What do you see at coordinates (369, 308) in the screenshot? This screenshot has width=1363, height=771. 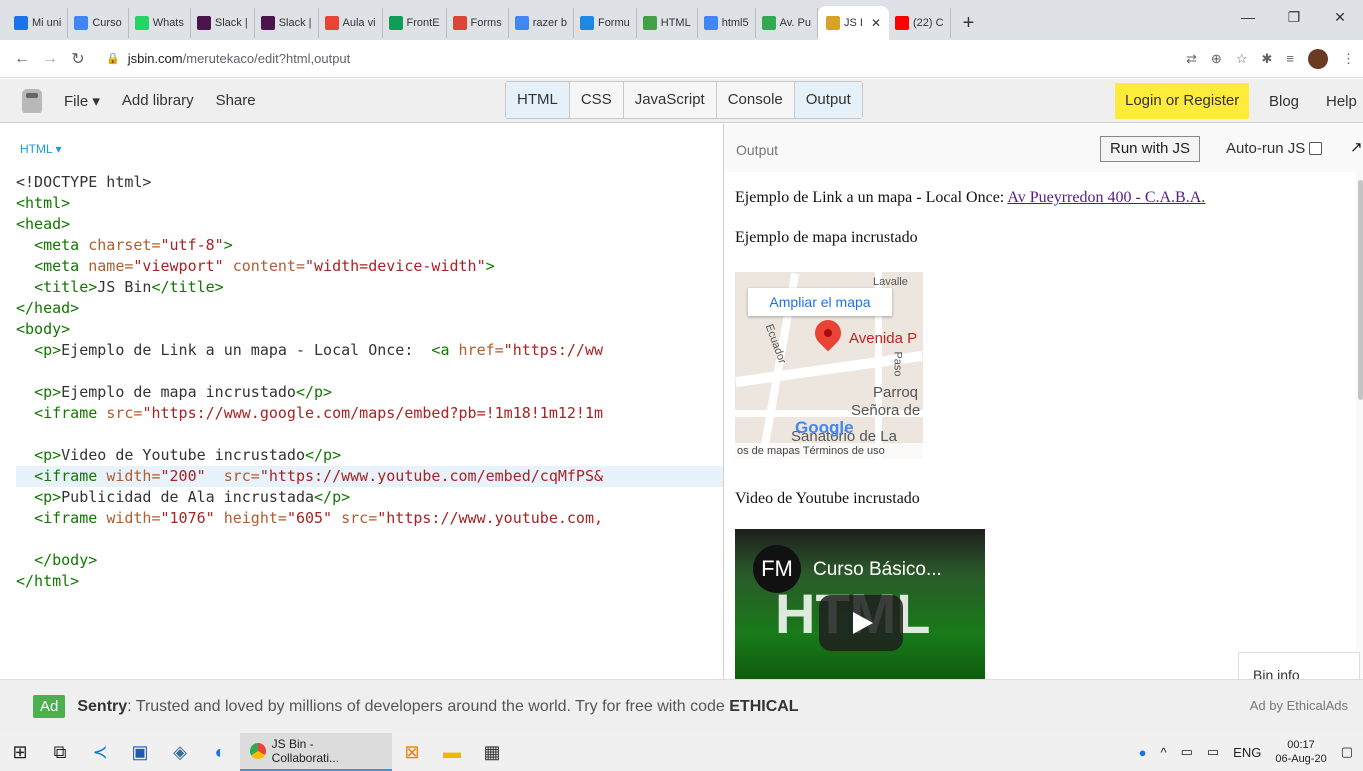 I see `code-line: </head>` at bounding box center [369, 308].